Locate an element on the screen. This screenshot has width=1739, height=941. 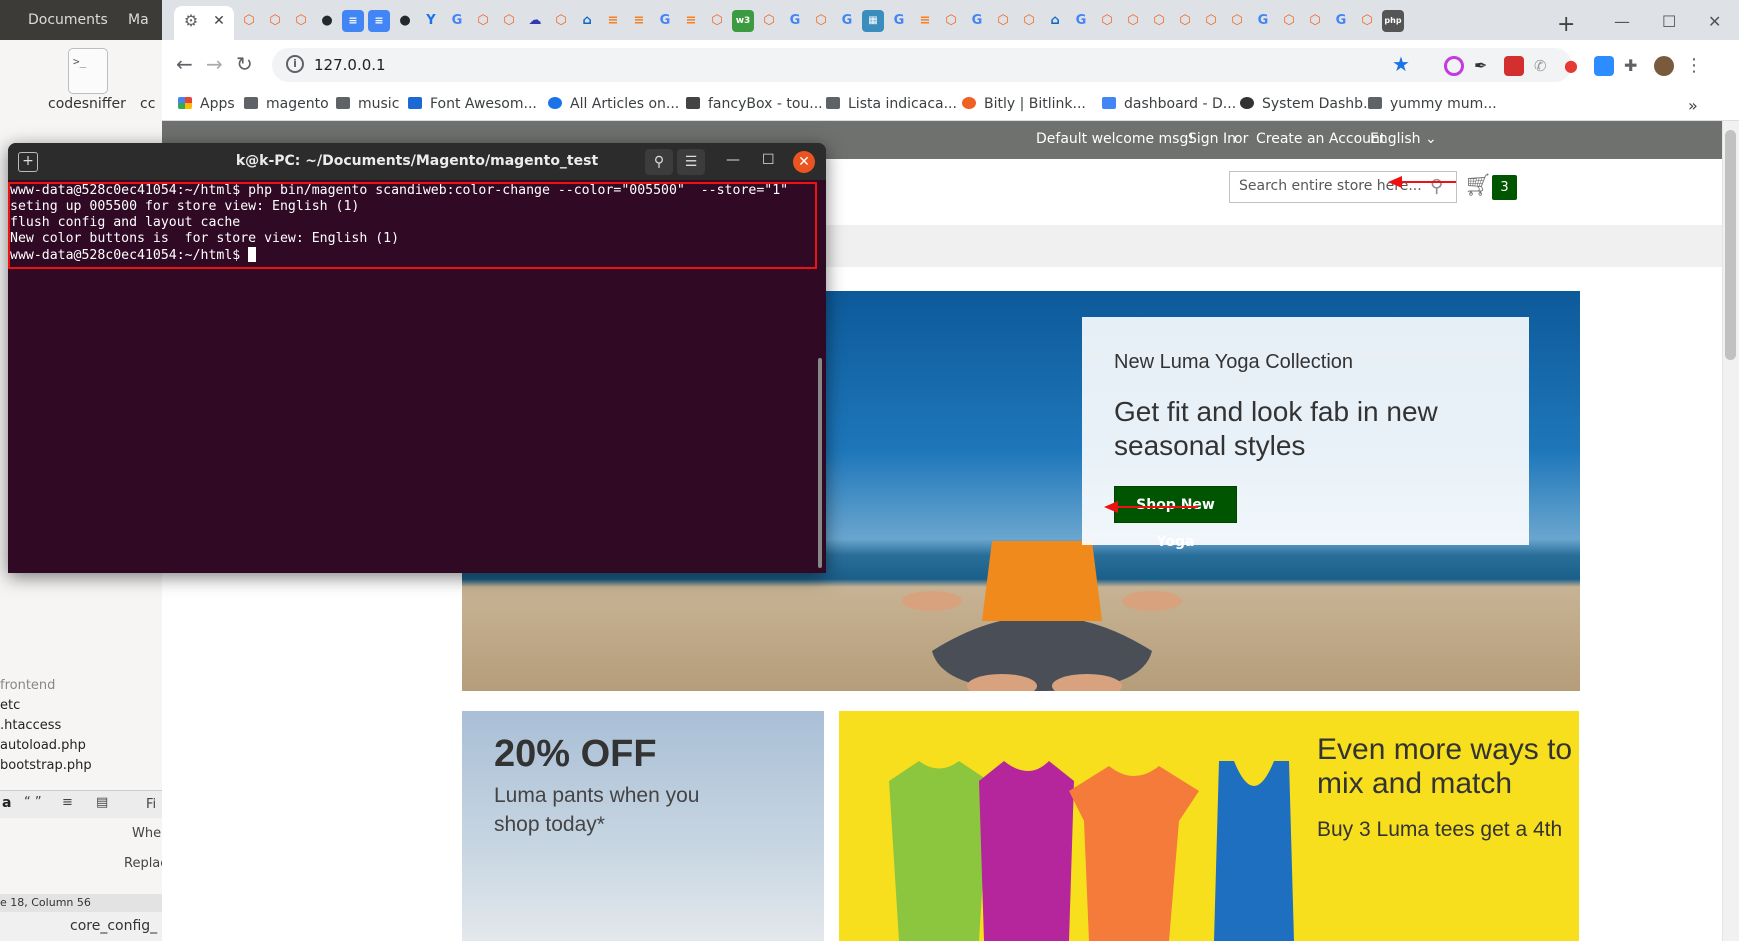
background-tab-documents: Documents is located at coordinates (68, 20).